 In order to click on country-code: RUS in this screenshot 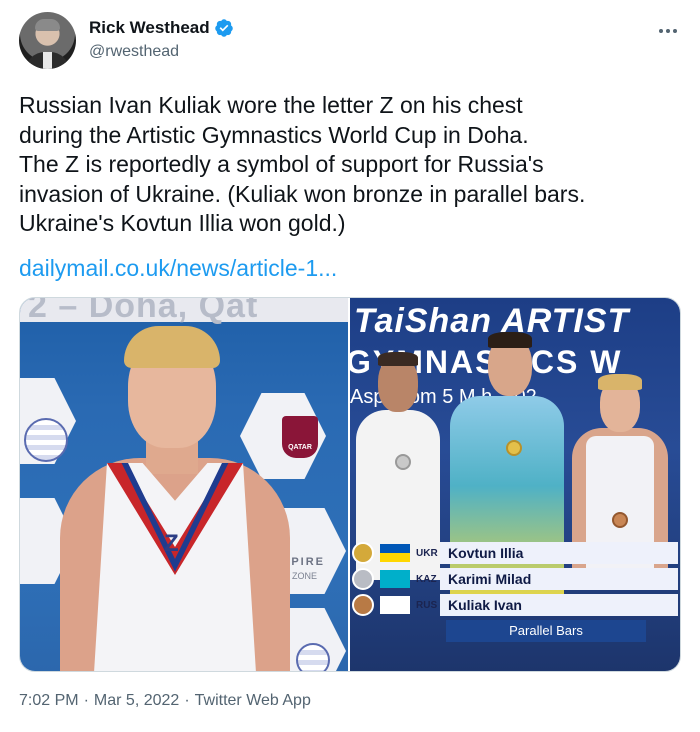, I will do `click(427, 605)`.